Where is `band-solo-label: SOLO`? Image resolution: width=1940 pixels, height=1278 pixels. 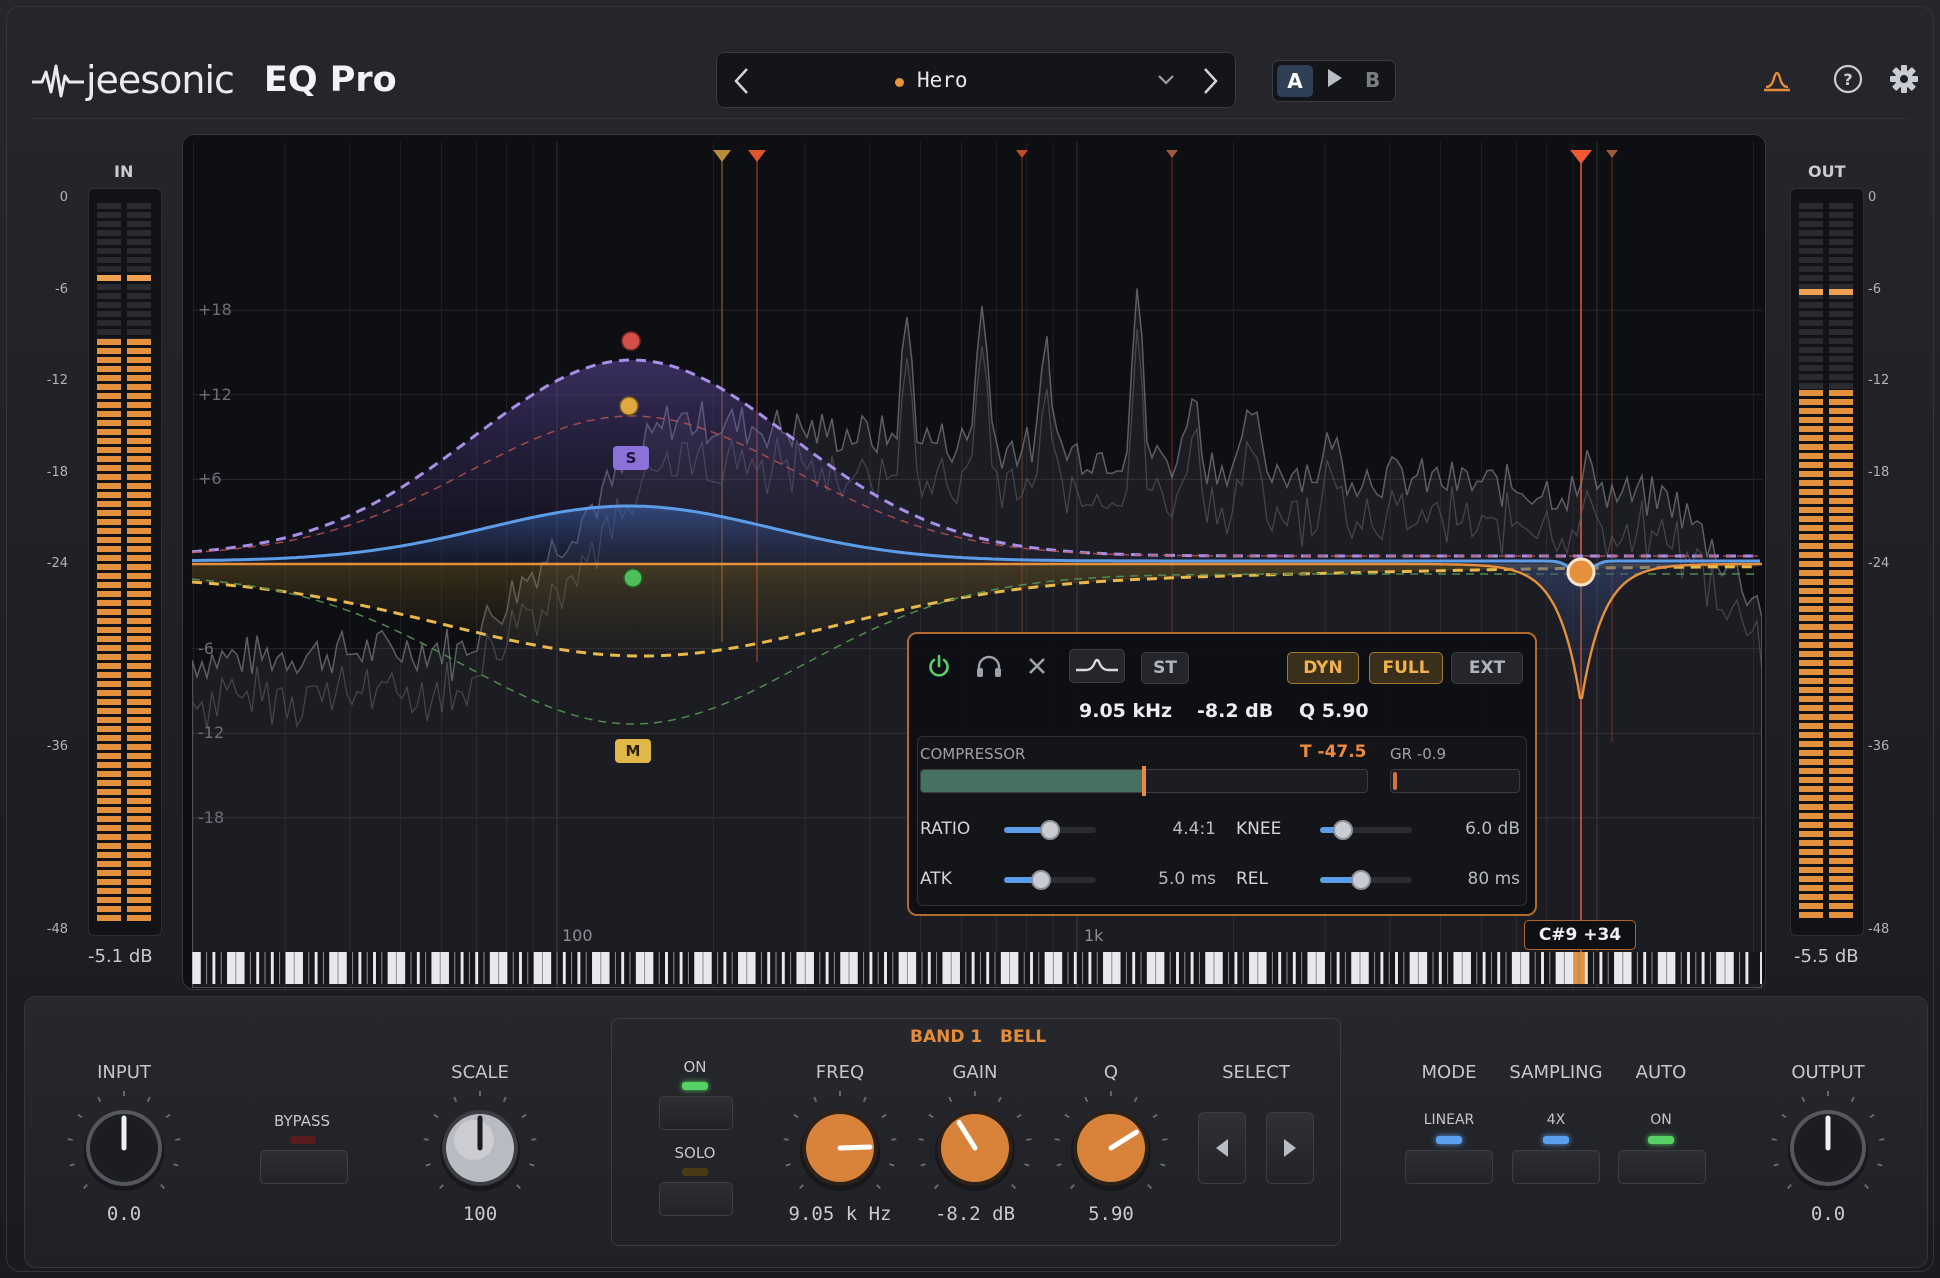
band-solo-label: SOLO is located at coordinates (695, 1153).